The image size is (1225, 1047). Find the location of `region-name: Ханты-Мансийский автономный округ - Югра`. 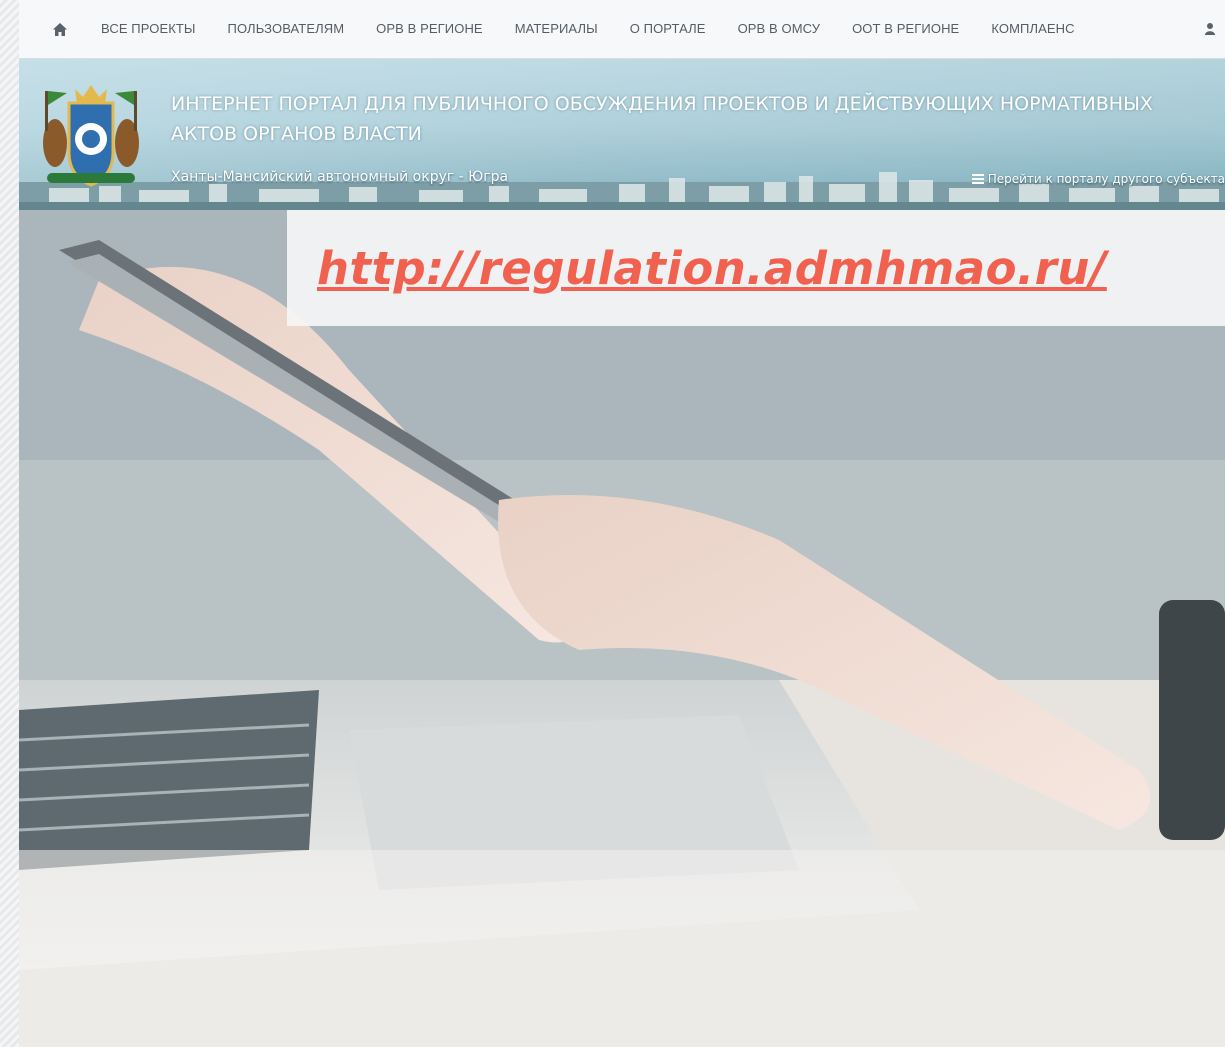

region-name: Ханты-Мансийский автономный округ - Югра is located at coordinates (340, 177).